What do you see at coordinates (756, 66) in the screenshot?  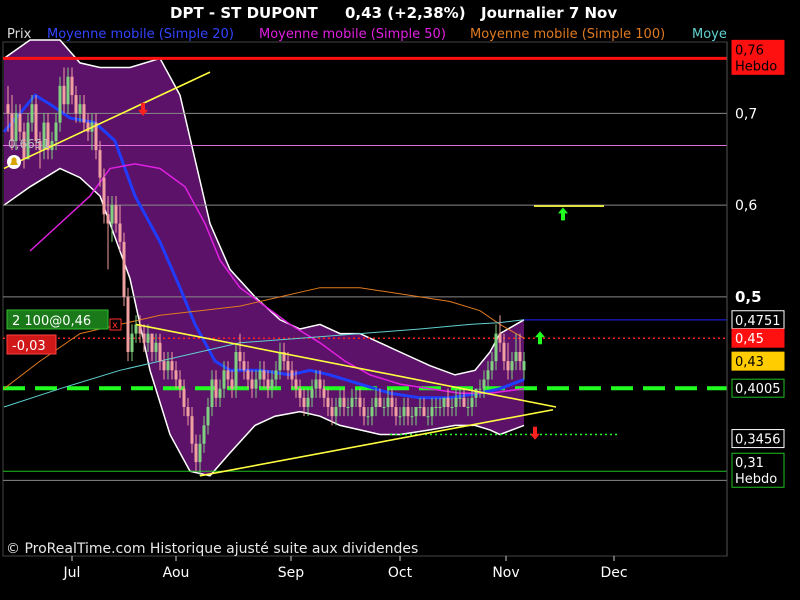 I see `price-label-sub: Hebdo` at bounding box center [756, 66].